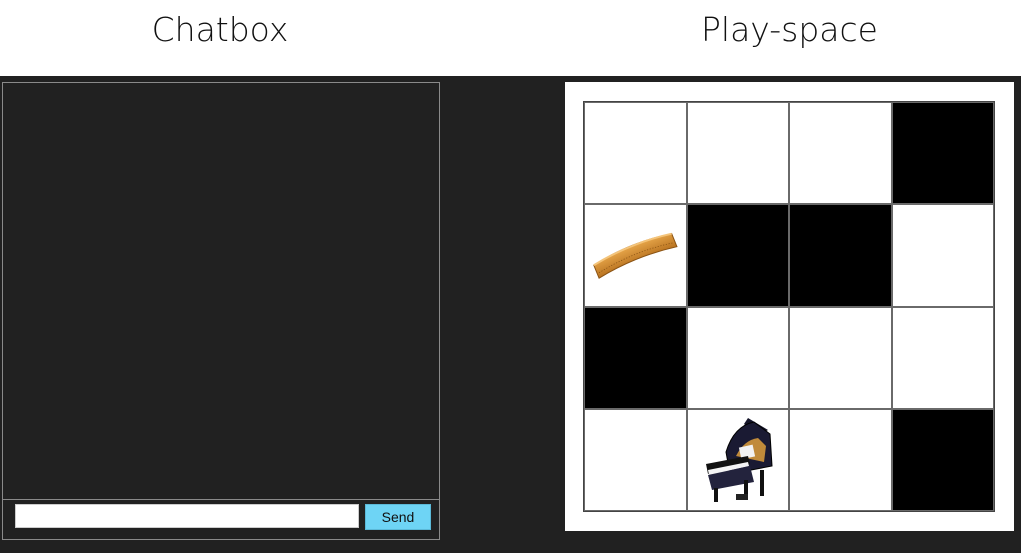 The width and height of the screenshot is (1021, 553). I want to click on board-cell-r1-c2, so click(737, 153).